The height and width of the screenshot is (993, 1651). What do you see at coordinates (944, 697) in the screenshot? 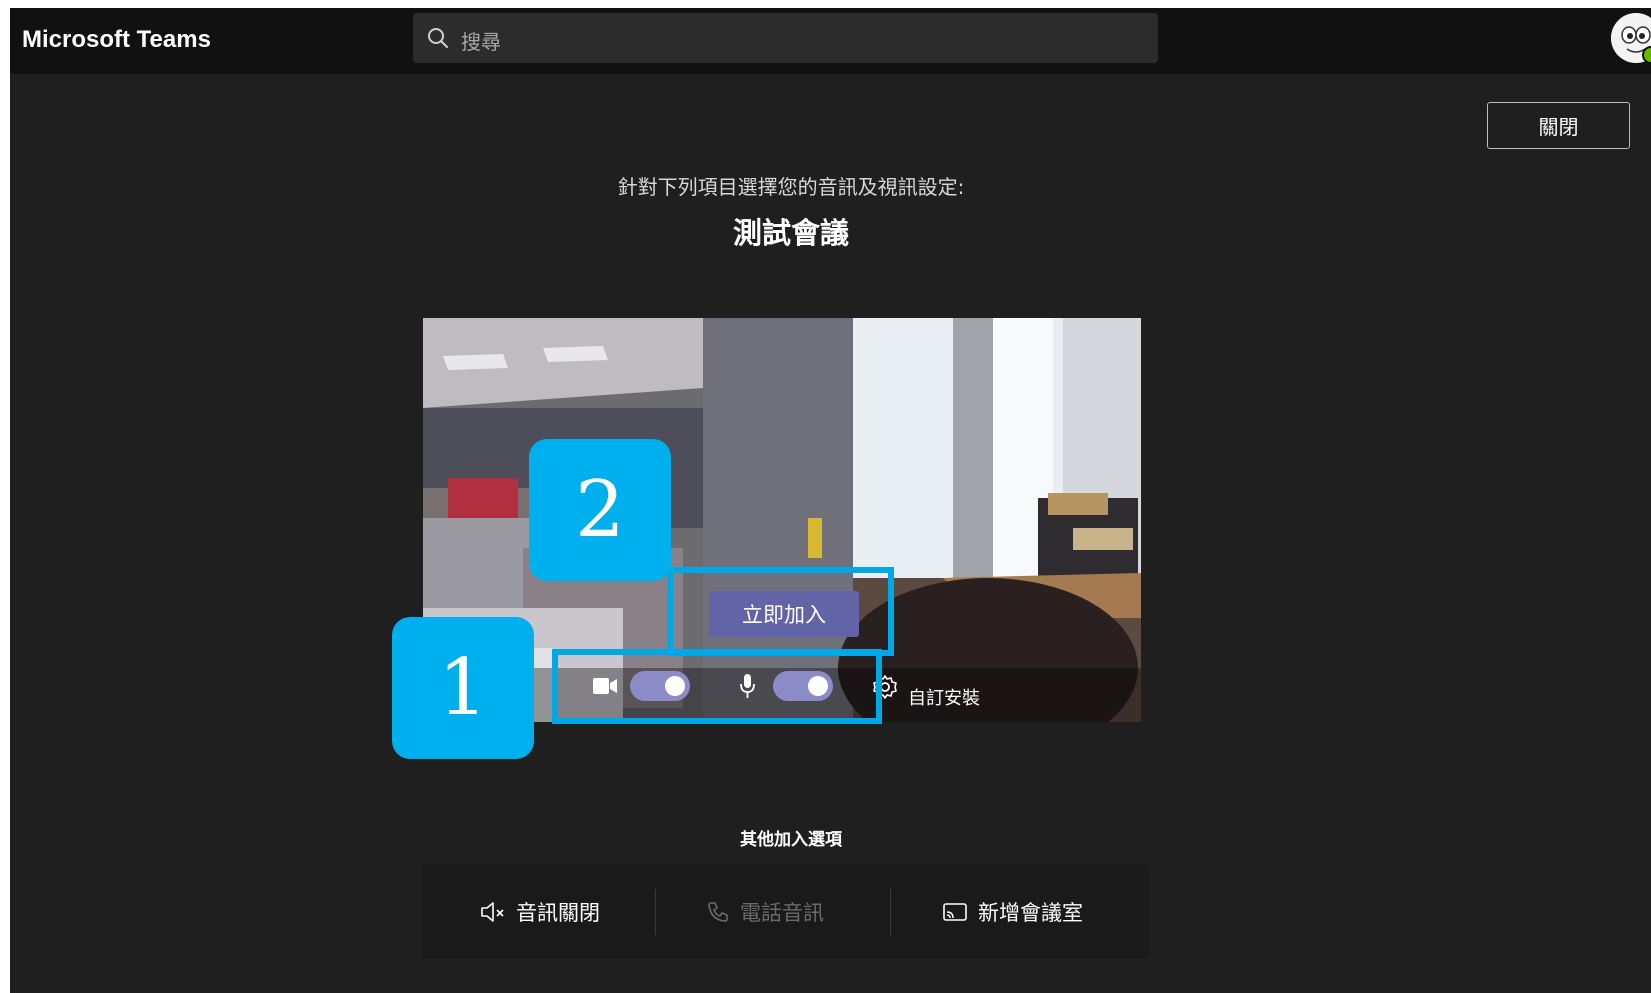
I see `custom-setup-link: 自訂安裝` at bounding box center [944, 697].